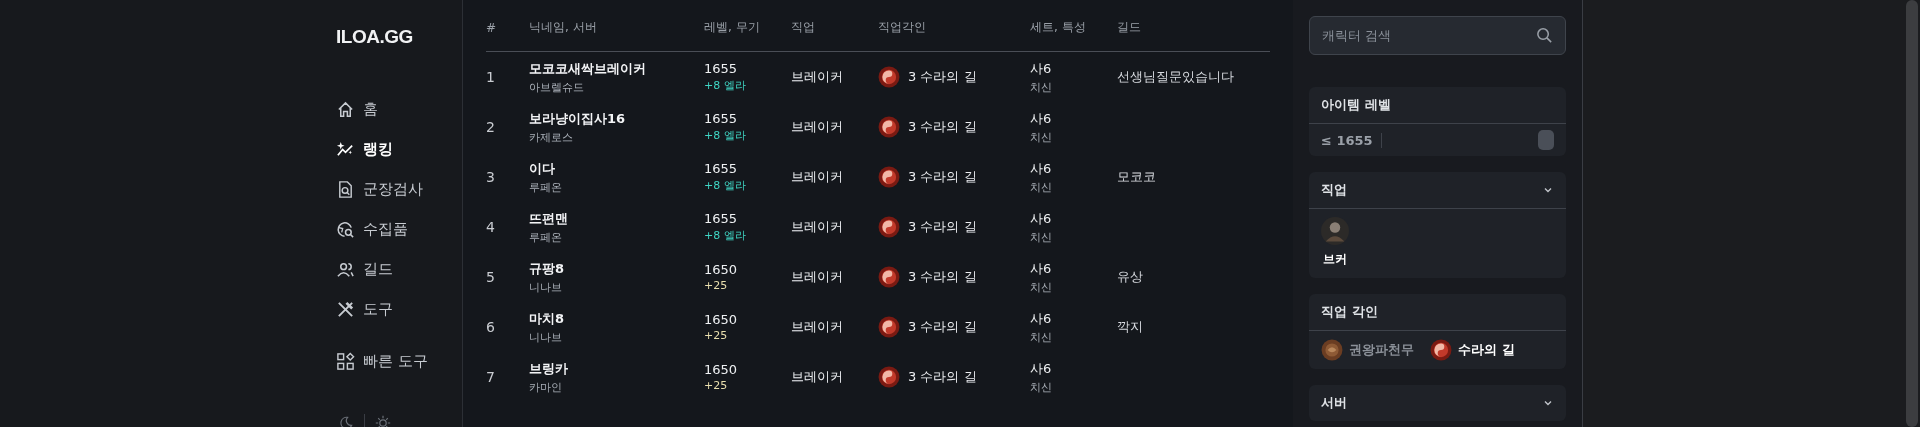 This screenshot has width=1920, height=427. What do you see at coordinates (1472, 350) in the screenshot?
I see `engraving-option: 수라의 길` at bounding box center [1472, 350].